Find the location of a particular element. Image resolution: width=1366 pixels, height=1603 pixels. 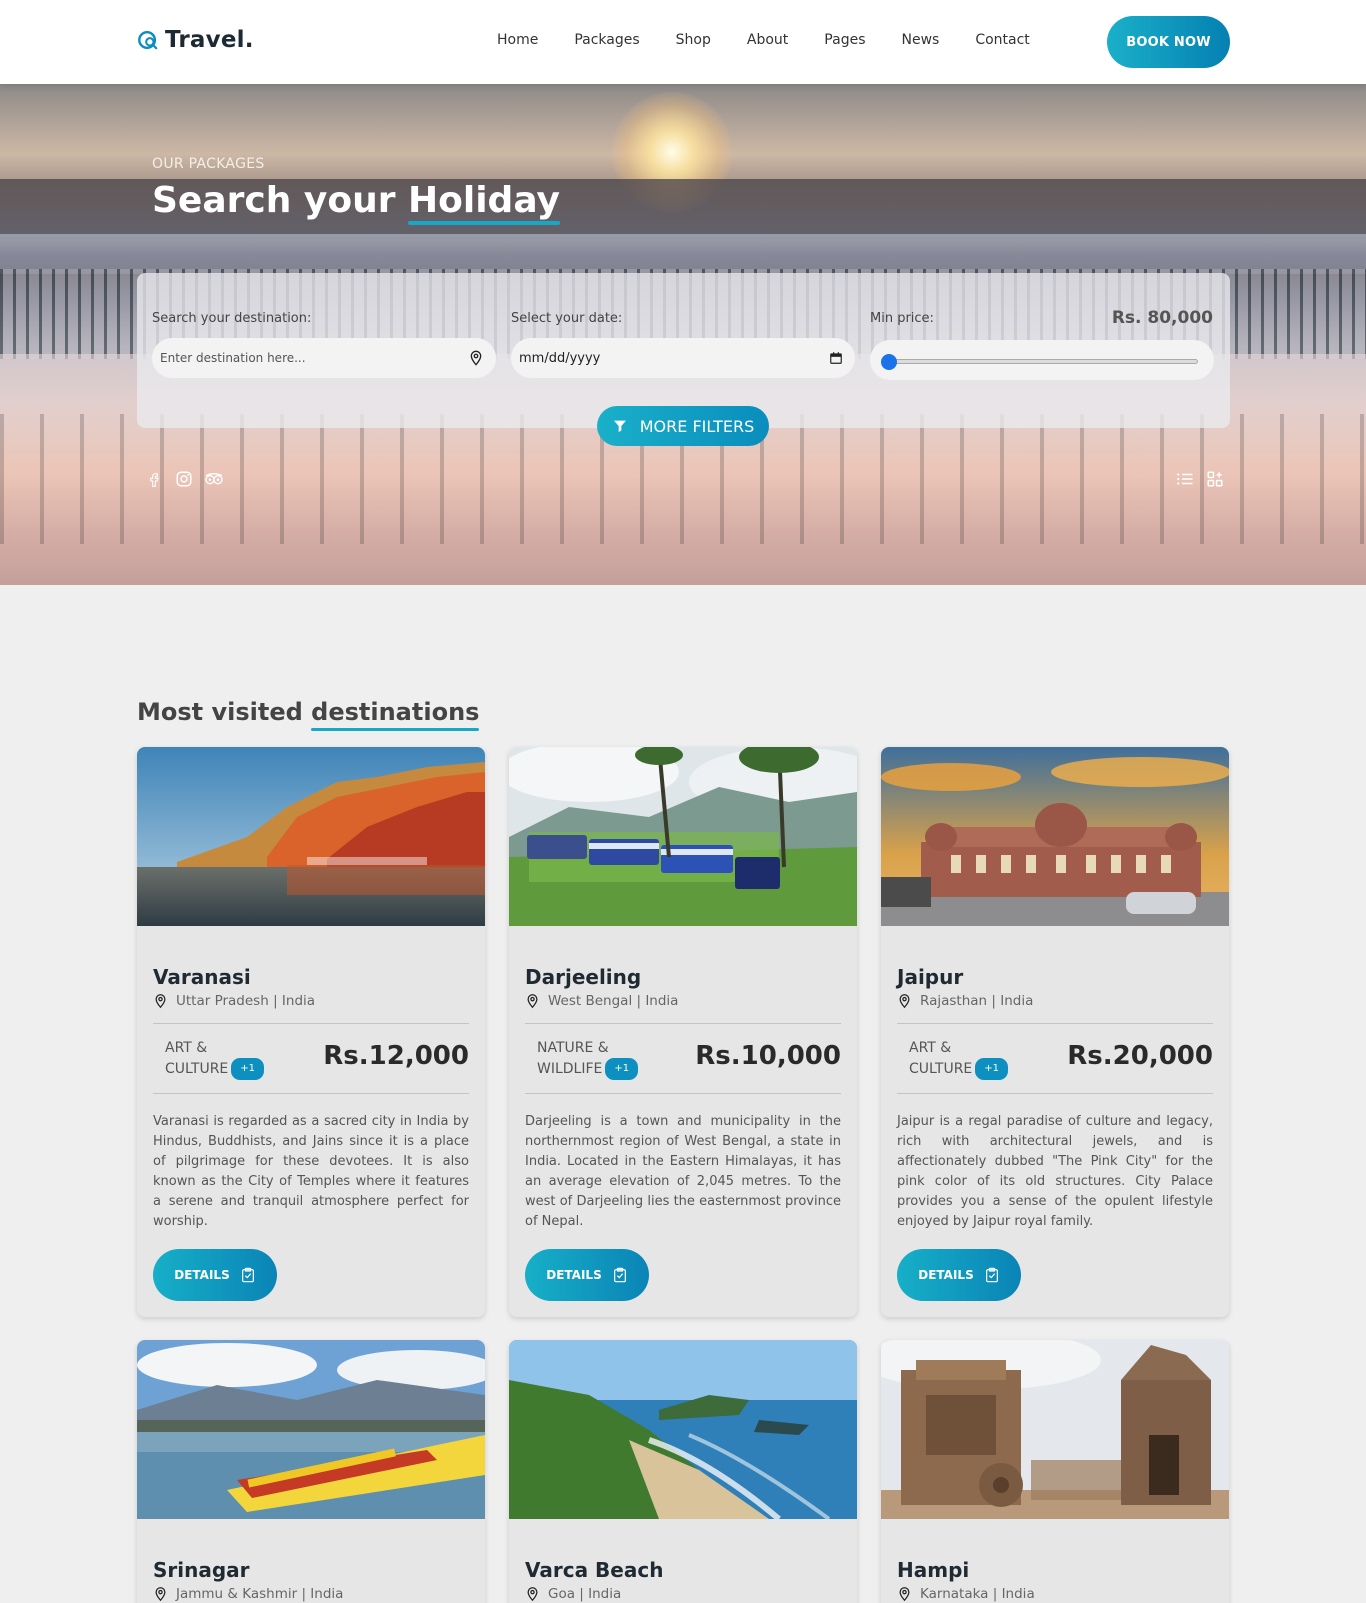

card-location-text: Goa | India is located at coordinates (585, 1594).